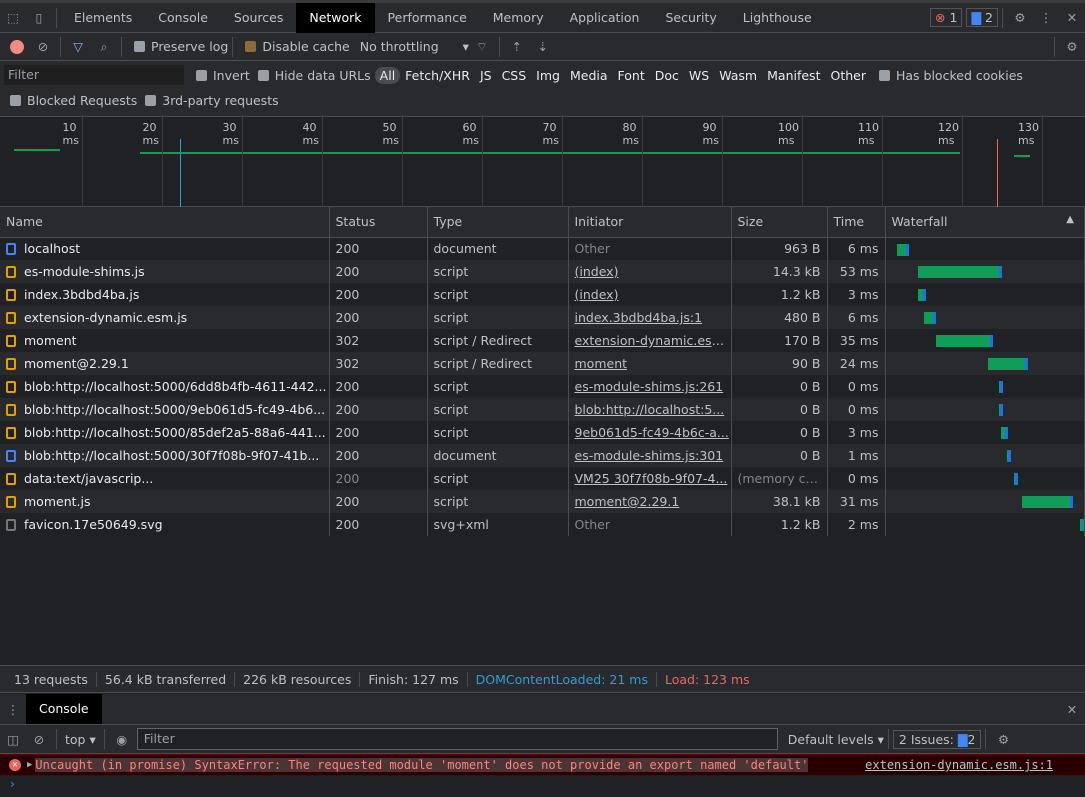 The width and height of the screenshot is (1085, 797). Describe the element at coordinates (650, 222) in the screenshot. I see `column-header-initiator: Initiator` at that location.